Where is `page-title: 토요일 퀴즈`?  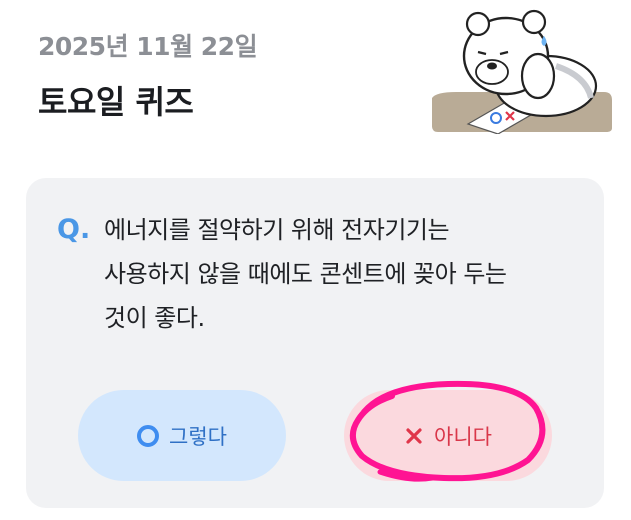 page-title: 토요일 퀴즈 is located at coordinates (116, 102).